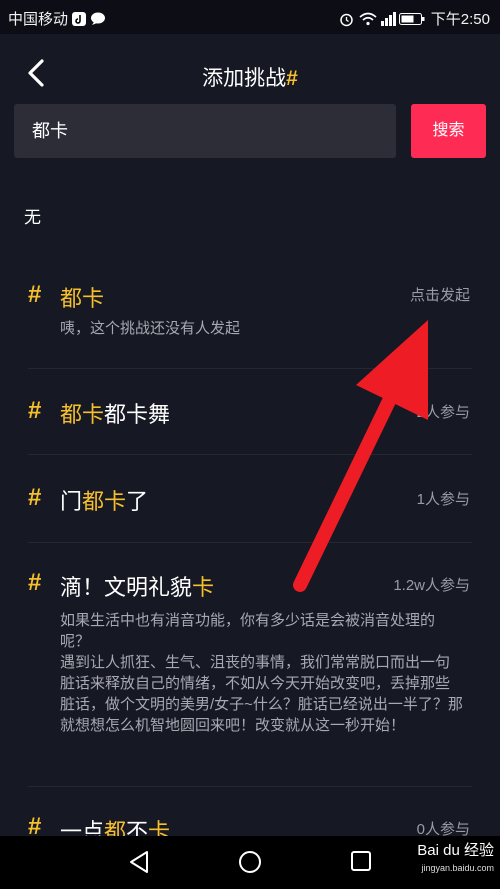 The image size is (500, 889). Describe the element at coordinates (455, 859) in the screenshot. I see `baidu-watermark: Bai du 经验 jingyan.baidu.com` at that location.